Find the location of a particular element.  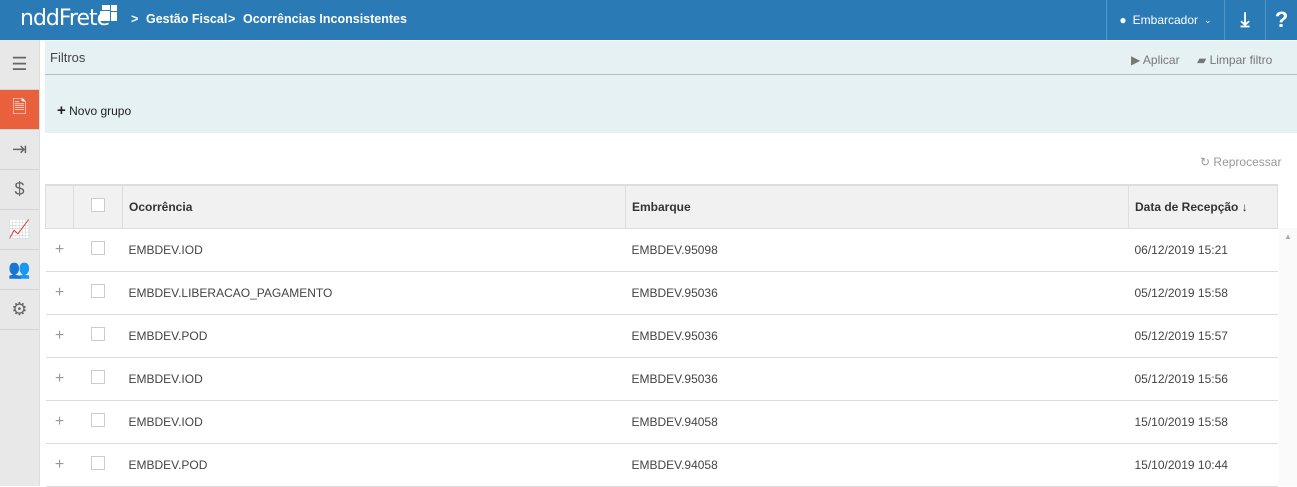

cell: EMBDEV.95098 is located at coordinates (877, 250).